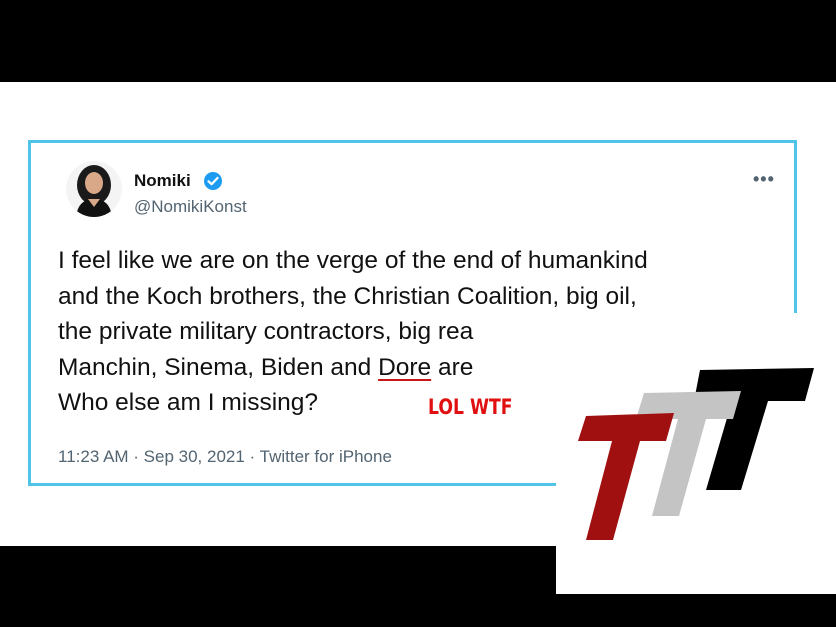 This screenshot has width=836, height=627. I want to click on logo-red-t, so click(626, 476).